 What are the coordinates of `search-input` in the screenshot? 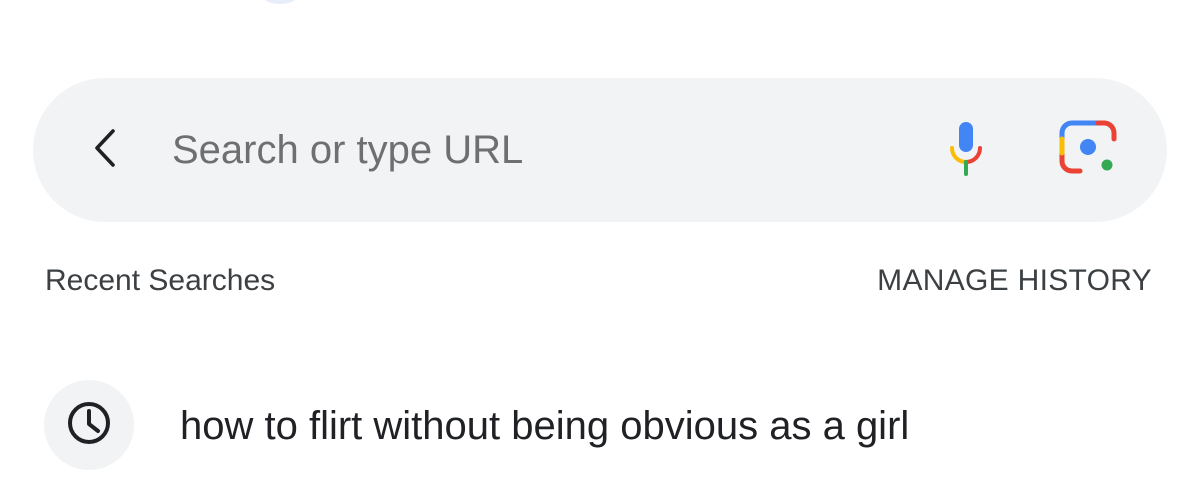 It's located at (532, 150).